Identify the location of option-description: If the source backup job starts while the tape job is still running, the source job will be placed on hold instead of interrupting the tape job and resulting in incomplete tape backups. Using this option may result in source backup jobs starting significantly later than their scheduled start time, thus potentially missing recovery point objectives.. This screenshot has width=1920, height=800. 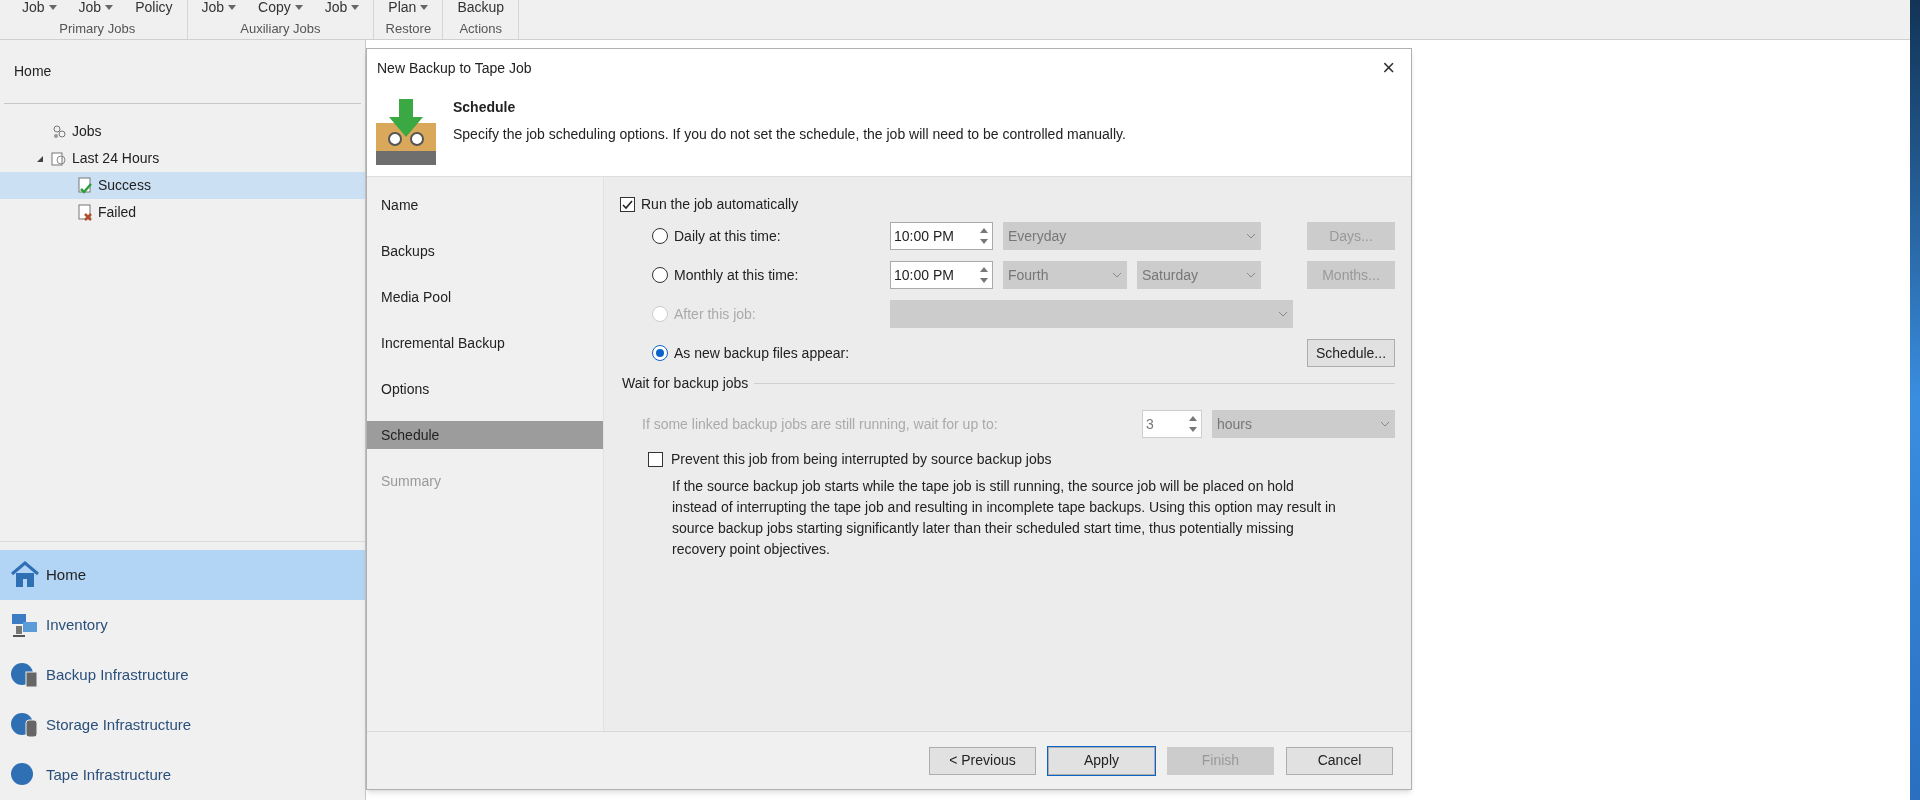
(1004, 518).